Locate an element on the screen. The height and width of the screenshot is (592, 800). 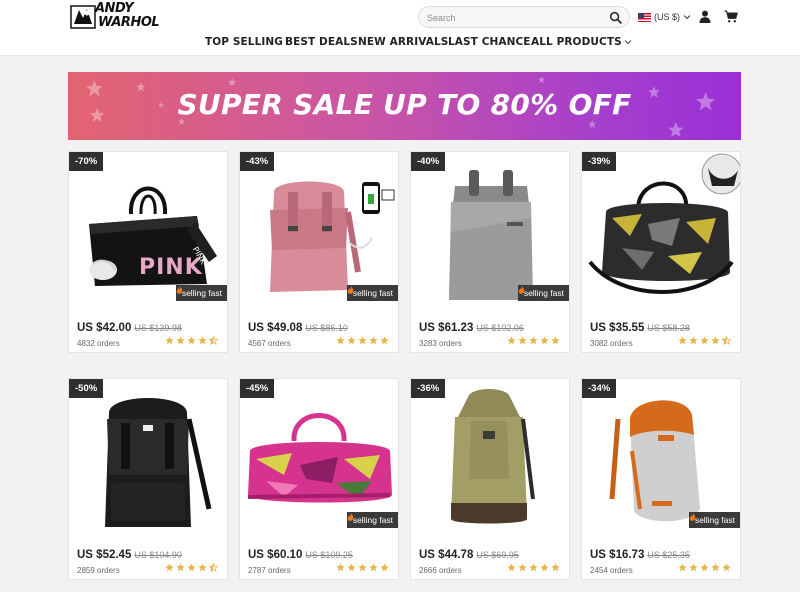
us-flag-icon is located at coordinates (644, 17).